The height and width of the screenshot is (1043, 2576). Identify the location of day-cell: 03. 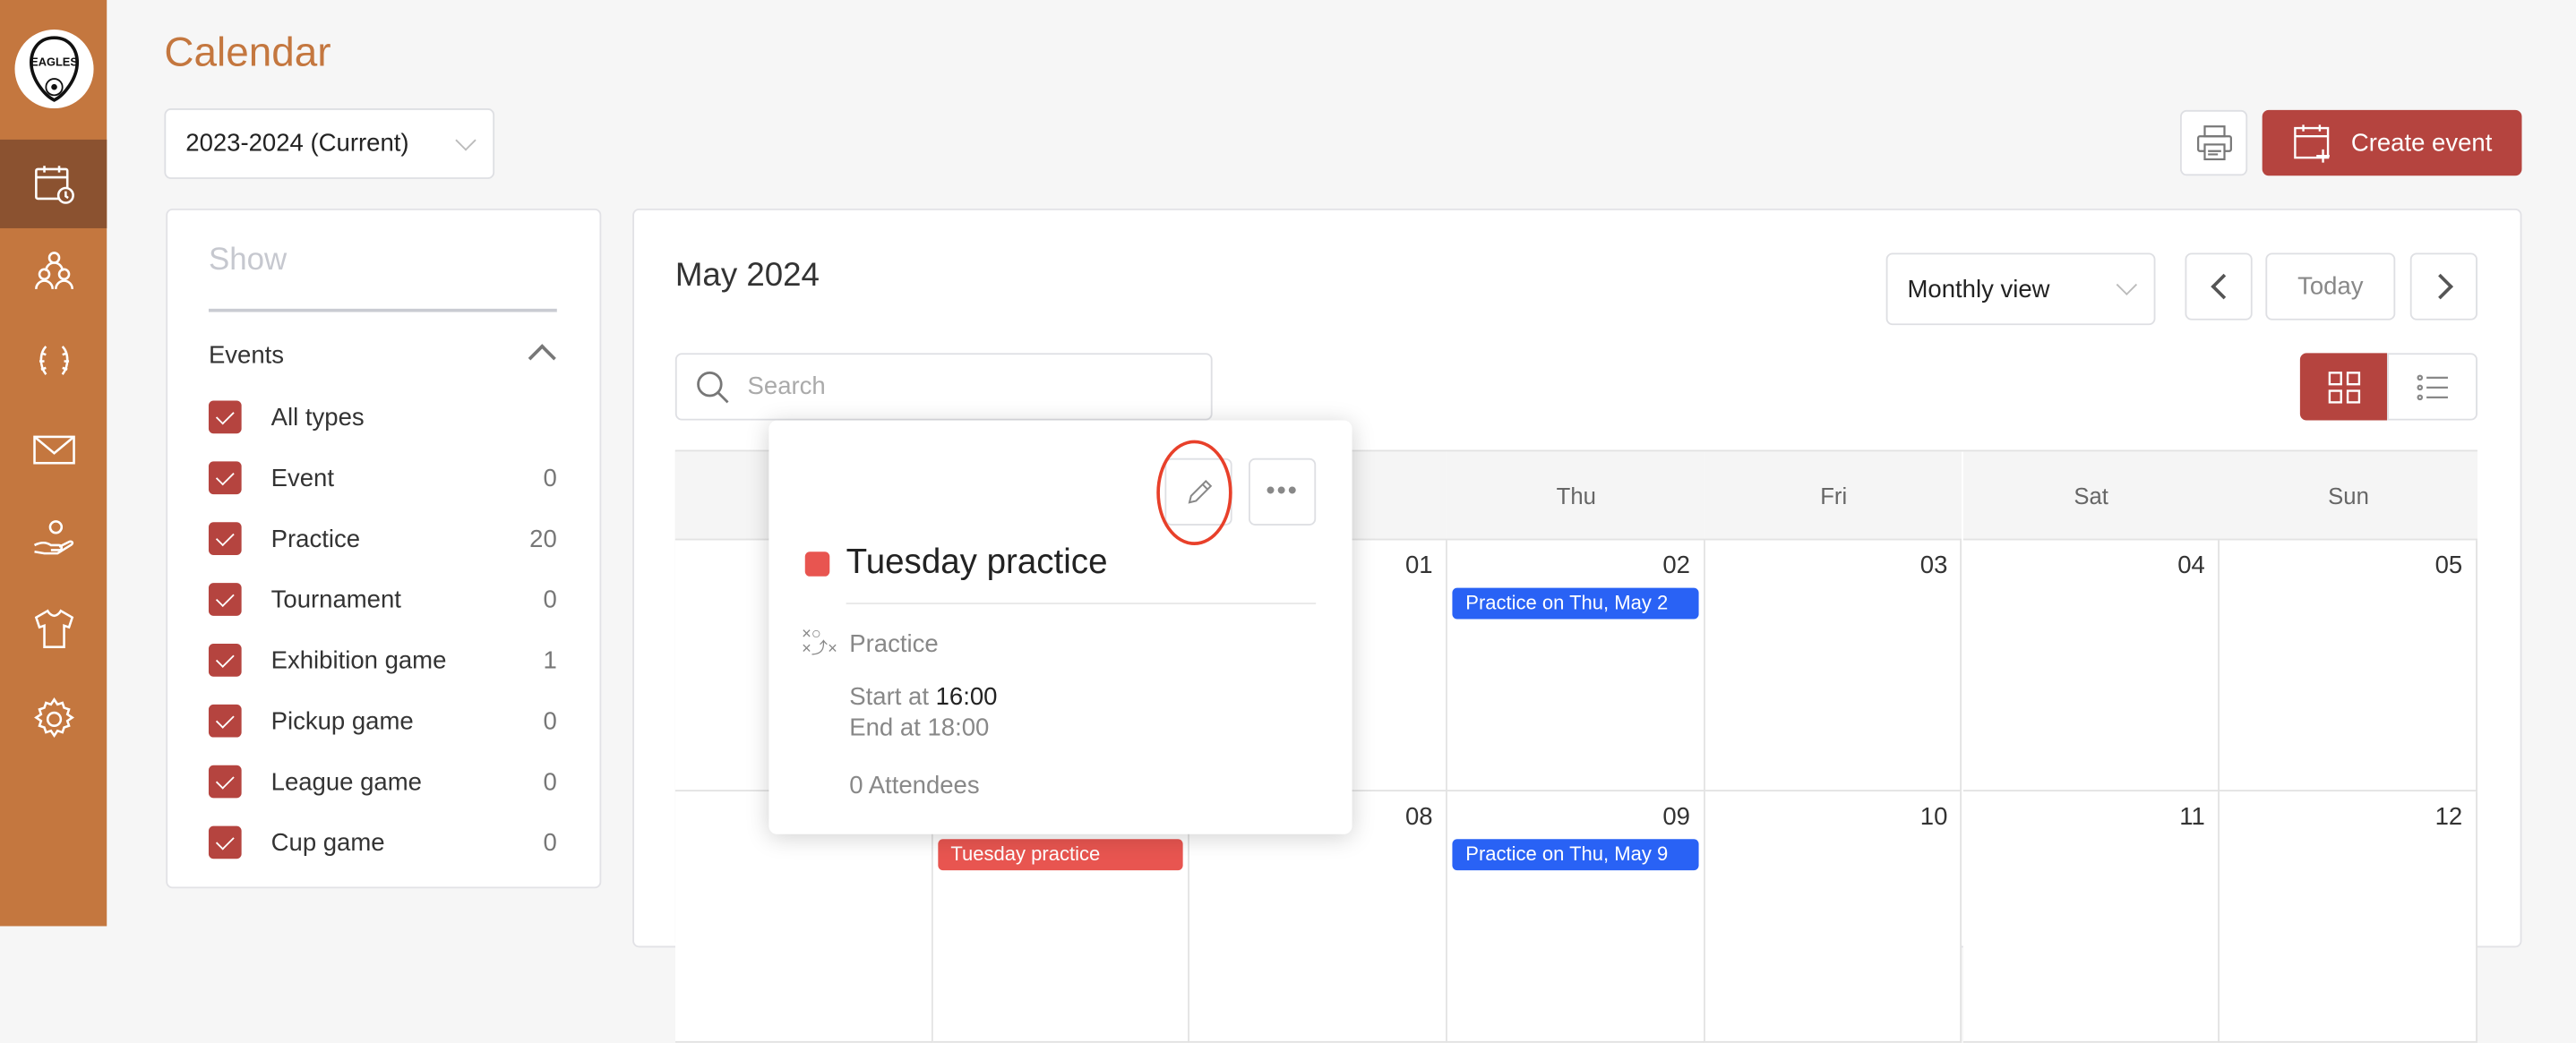
(1833, 666).